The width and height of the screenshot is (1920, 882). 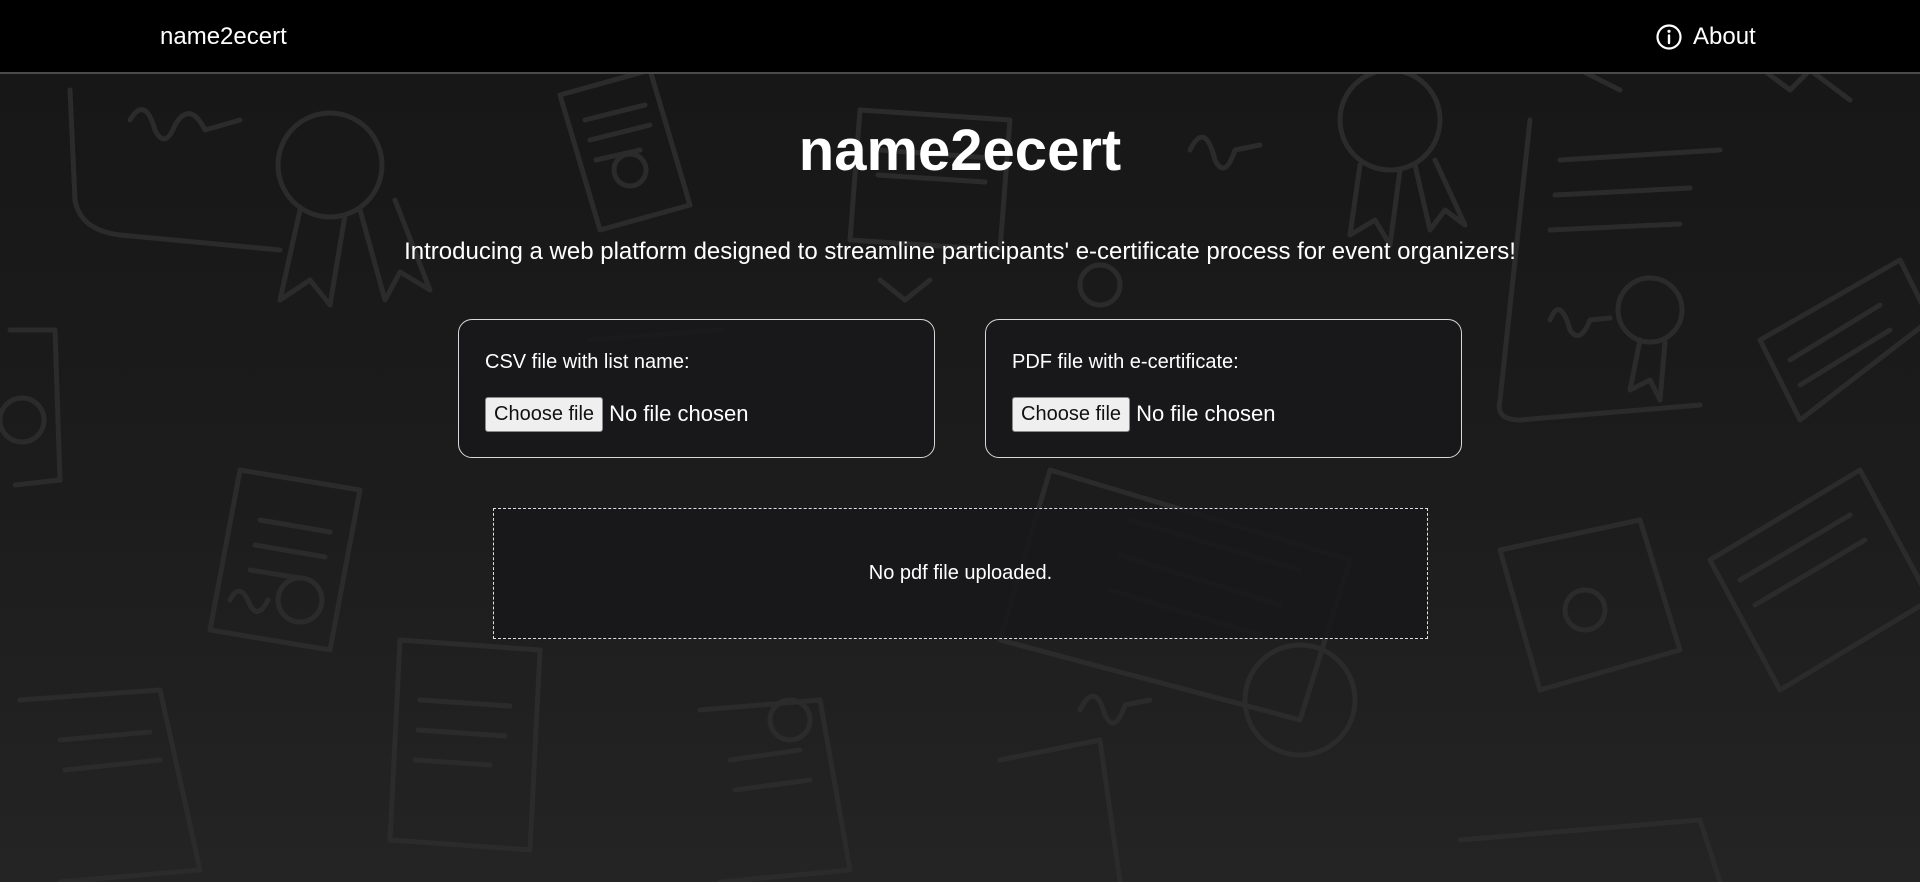 I want to click on pdf-preview-message: No pdf file uploaded., so click(x=960, y=573).